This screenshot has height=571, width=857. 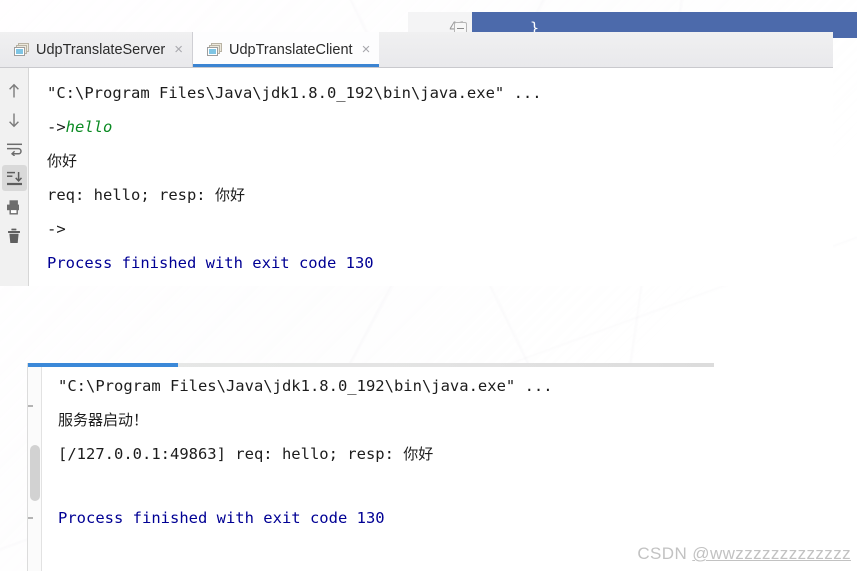 I want to click on watermark-handle: @wwzzzzzzzzzzzzz, so click(x=771, y=553).